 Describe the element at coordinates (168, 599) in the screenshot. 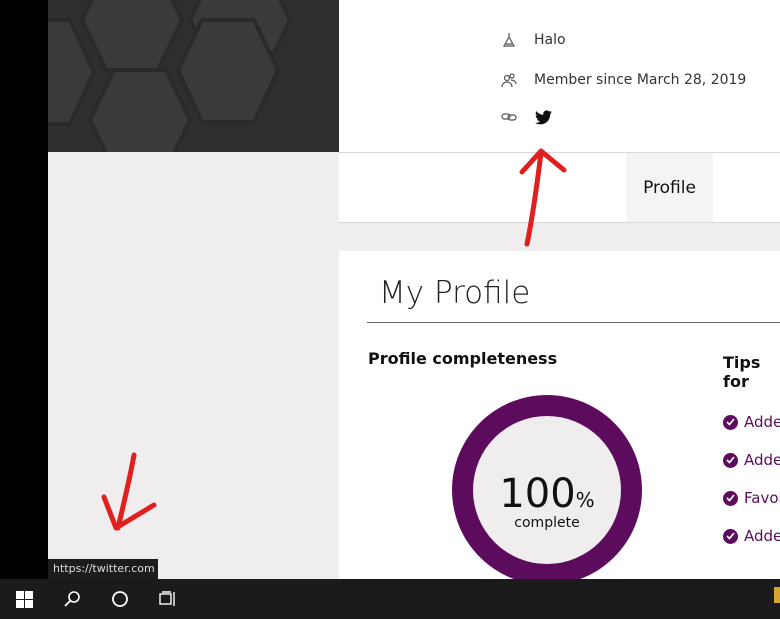

I see `task-view-icon` at that location.